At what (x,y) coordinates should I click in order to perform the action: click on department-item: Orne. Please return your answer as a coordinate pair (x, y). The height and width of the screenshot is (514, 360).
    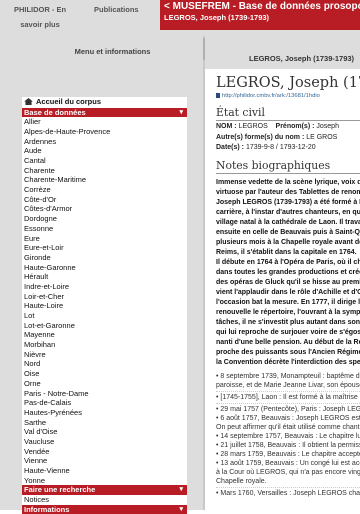
    Looking at the image, I should click on (104, 384).